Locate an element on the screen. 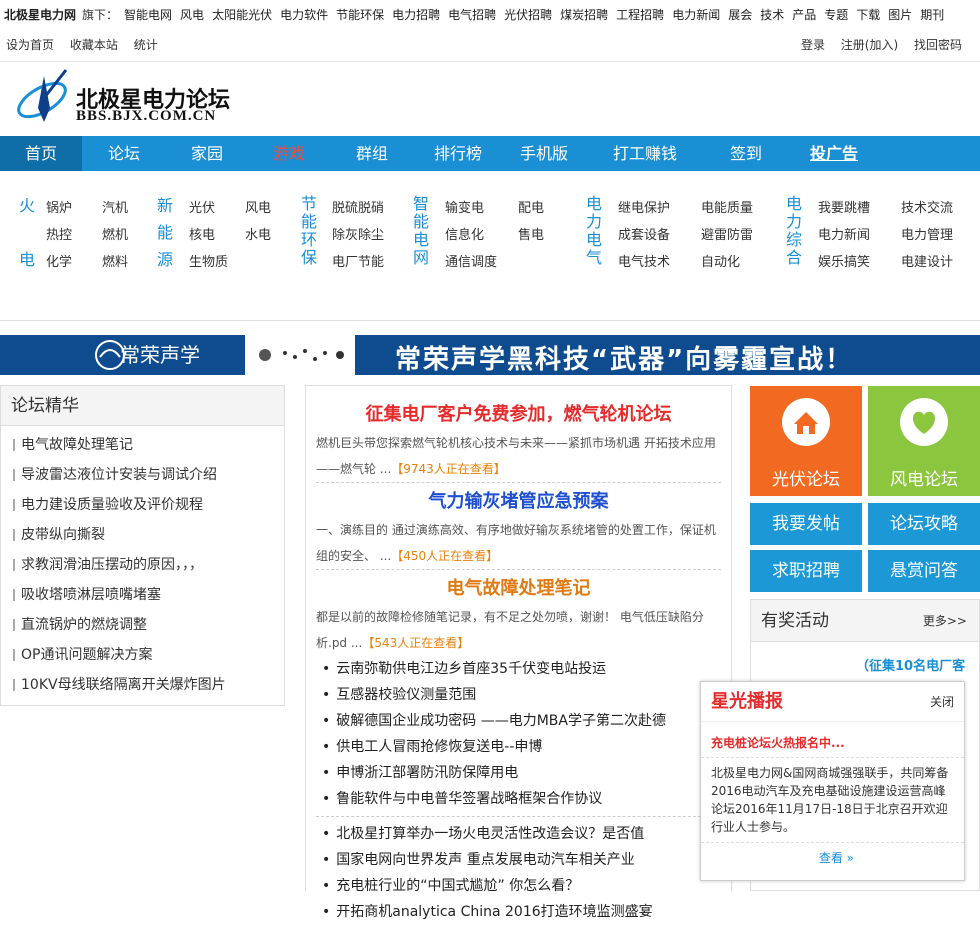 The width and height of the screenshot is (980, 925). top-link: 期刊 is located at coordinates (932, 15).